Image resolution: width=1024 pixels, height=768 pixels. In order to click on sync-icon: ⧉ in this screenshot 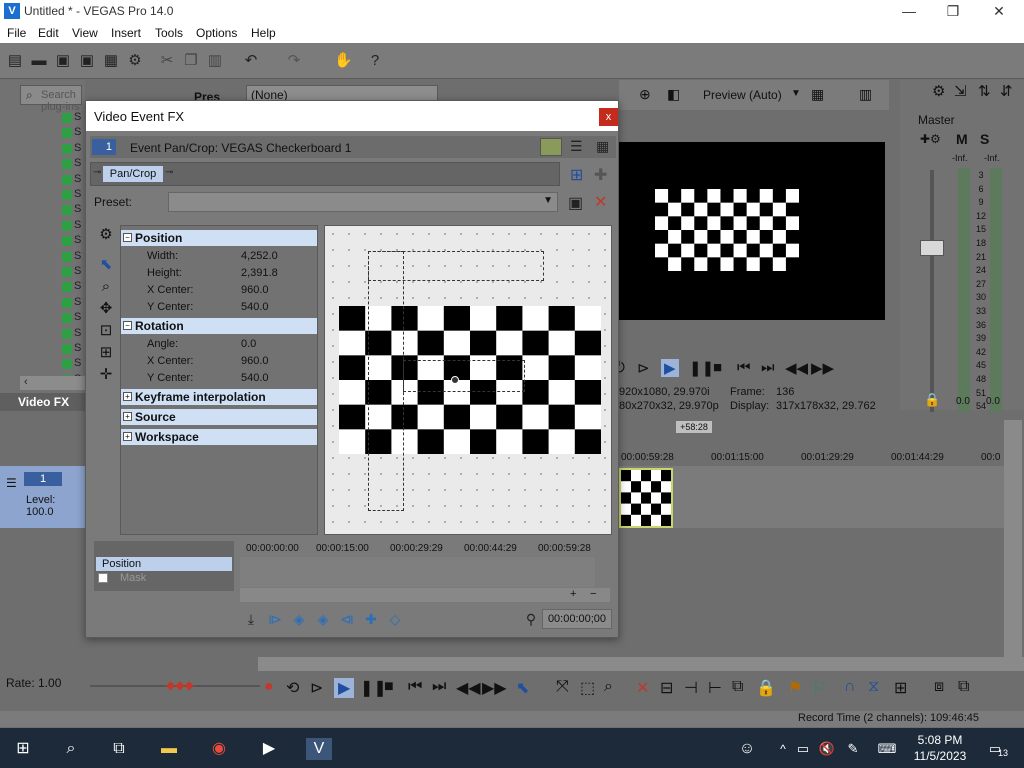, I will do `click(963, 687)`.